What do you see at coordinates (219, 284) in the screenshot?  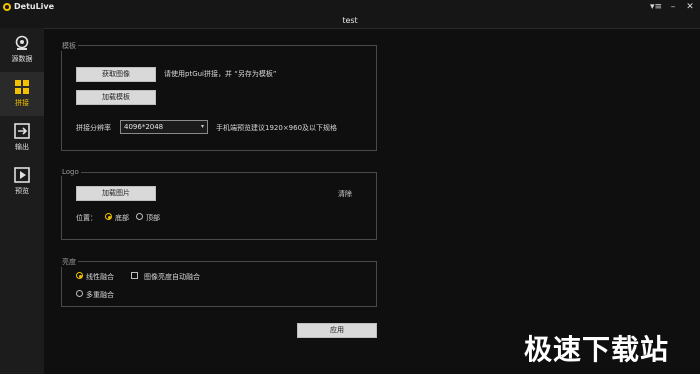 I see `brightness-group` at bounding box center [219, 284].